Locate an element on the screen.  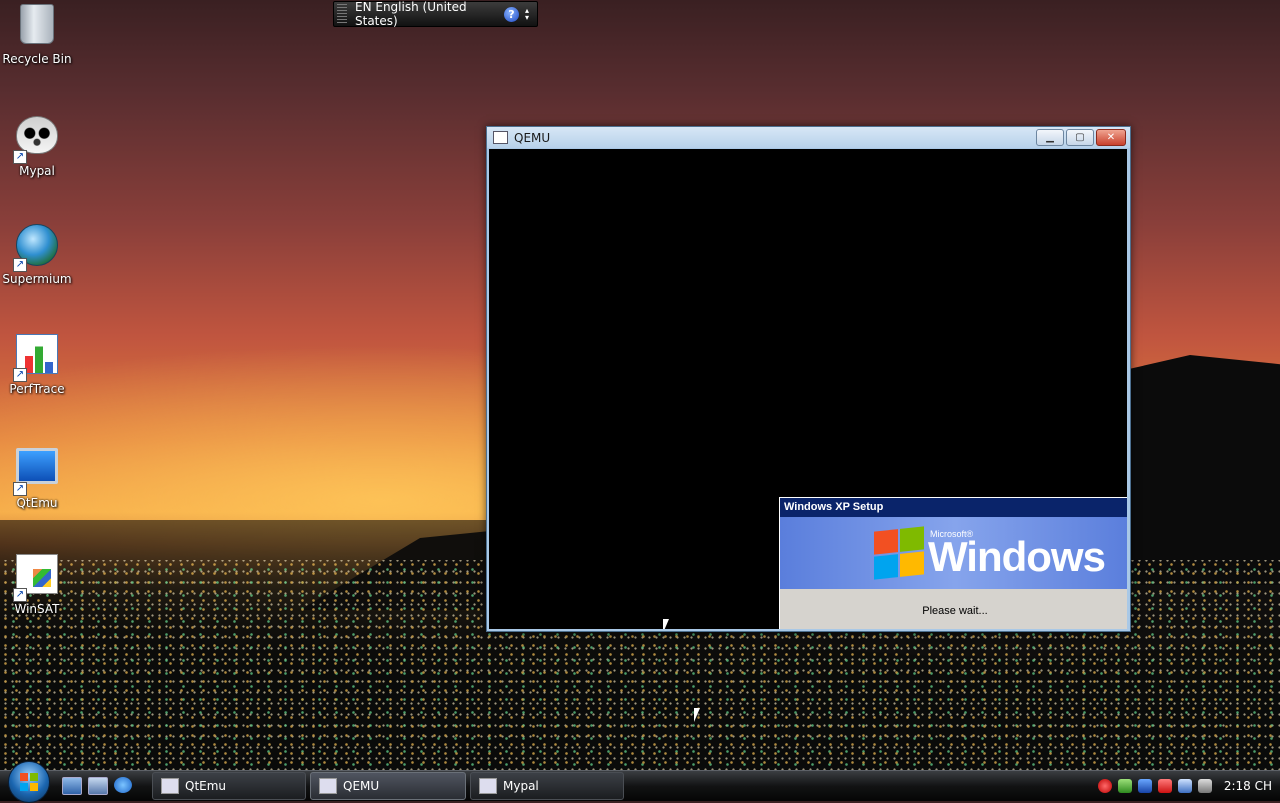
mypal-icon: ↗ is located at coordinates (36, 140).